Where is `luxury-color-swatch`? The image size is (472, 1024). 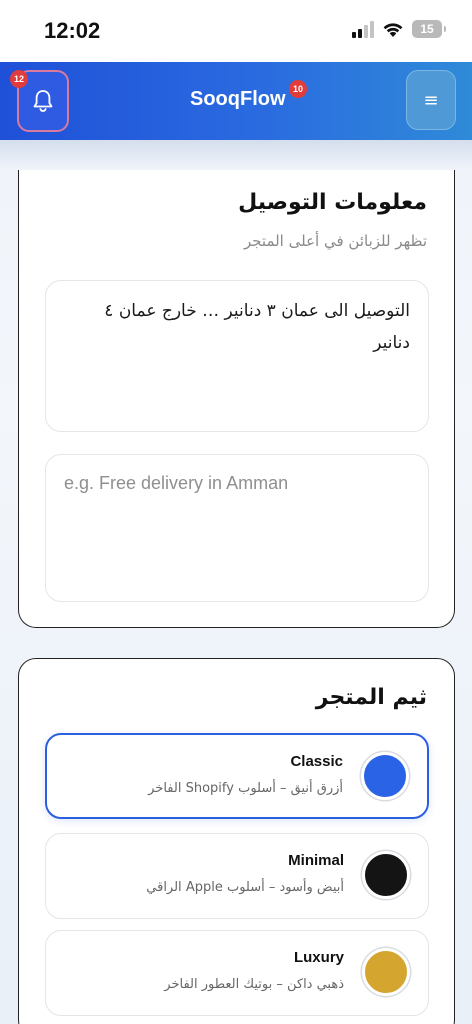 luxury-color-swatch is located at coordinates (386, 972).